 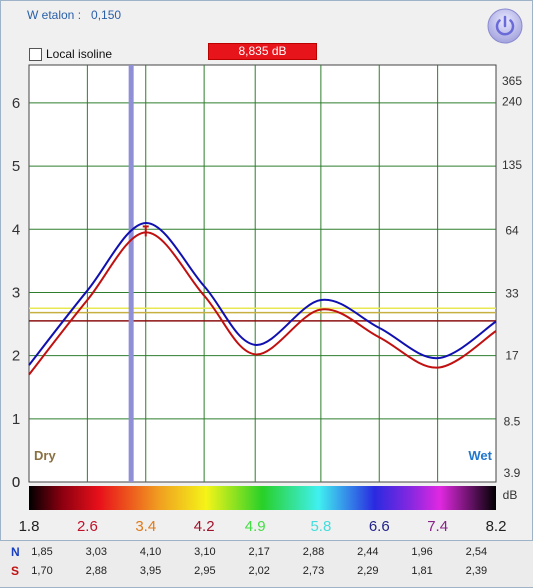 I want to click on row-label-s: S, so click(x=15, y=571).